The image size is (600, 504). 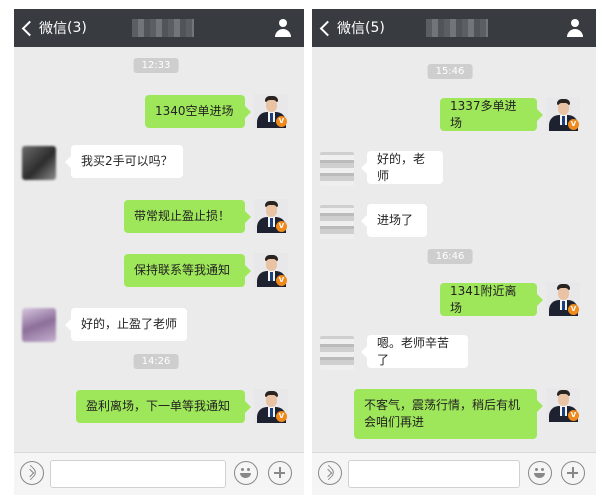 What do you see at coordinates (198, 111) in the screenshot?
I see `message-sent: 1340空单进场` at bounding box center [198, 111].